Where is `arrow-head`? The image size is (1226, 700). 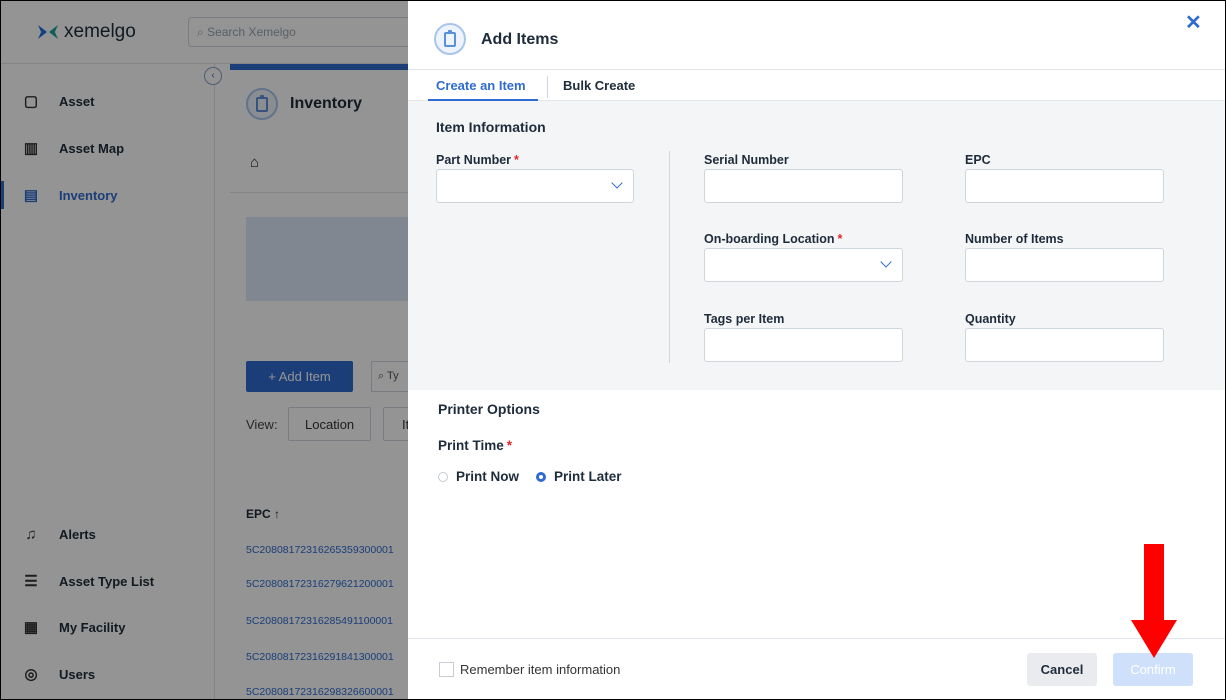
arrow-head is located at coordinates (1154, 639).